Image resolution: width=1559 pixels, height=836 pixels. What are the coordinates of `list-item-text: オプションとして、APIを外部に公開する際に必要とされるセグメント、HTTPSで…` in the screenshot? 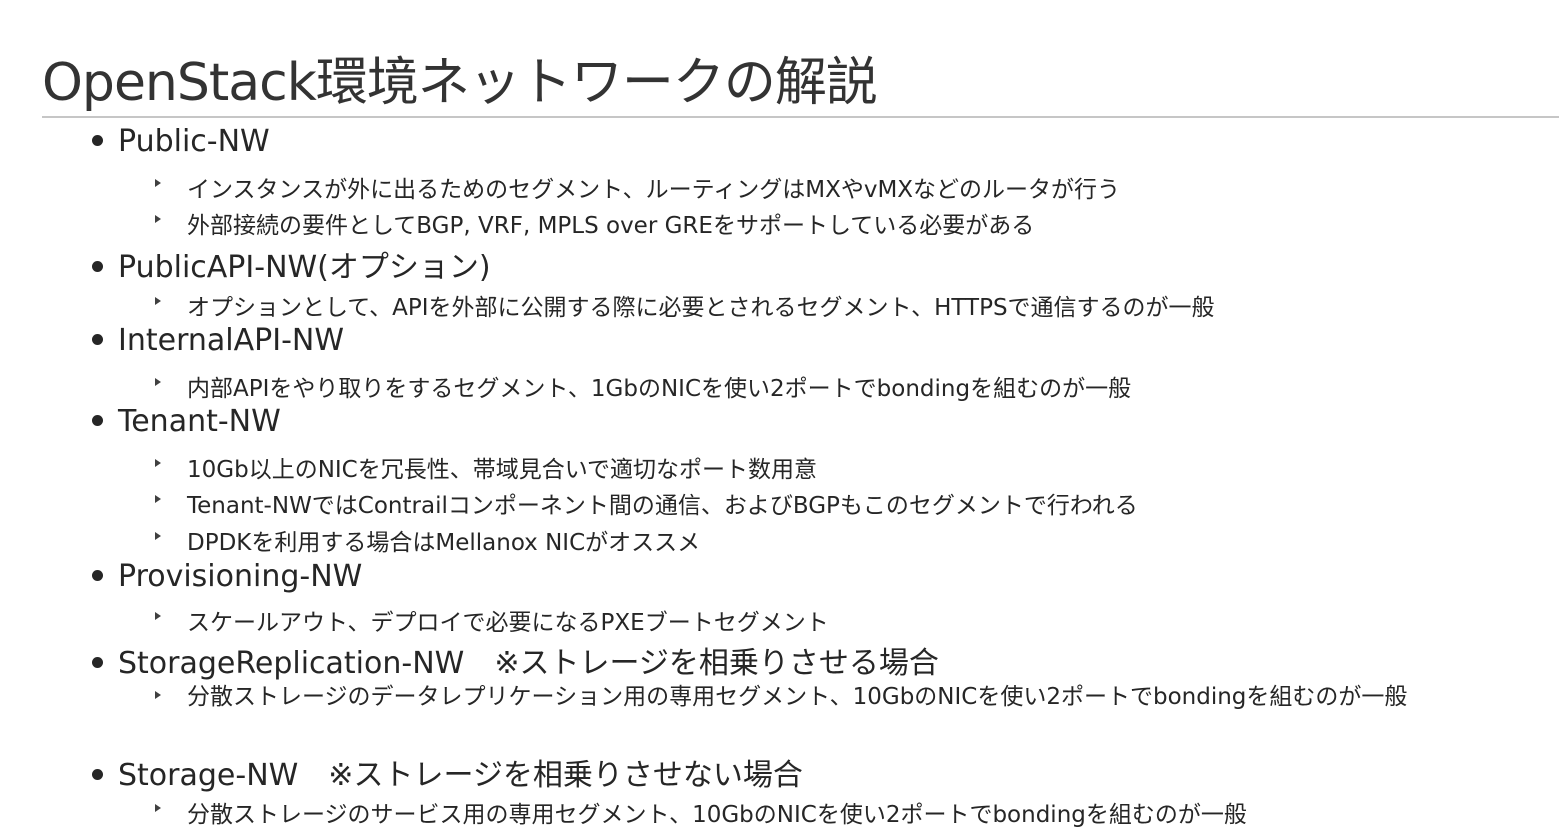 It's located at (701, 308).